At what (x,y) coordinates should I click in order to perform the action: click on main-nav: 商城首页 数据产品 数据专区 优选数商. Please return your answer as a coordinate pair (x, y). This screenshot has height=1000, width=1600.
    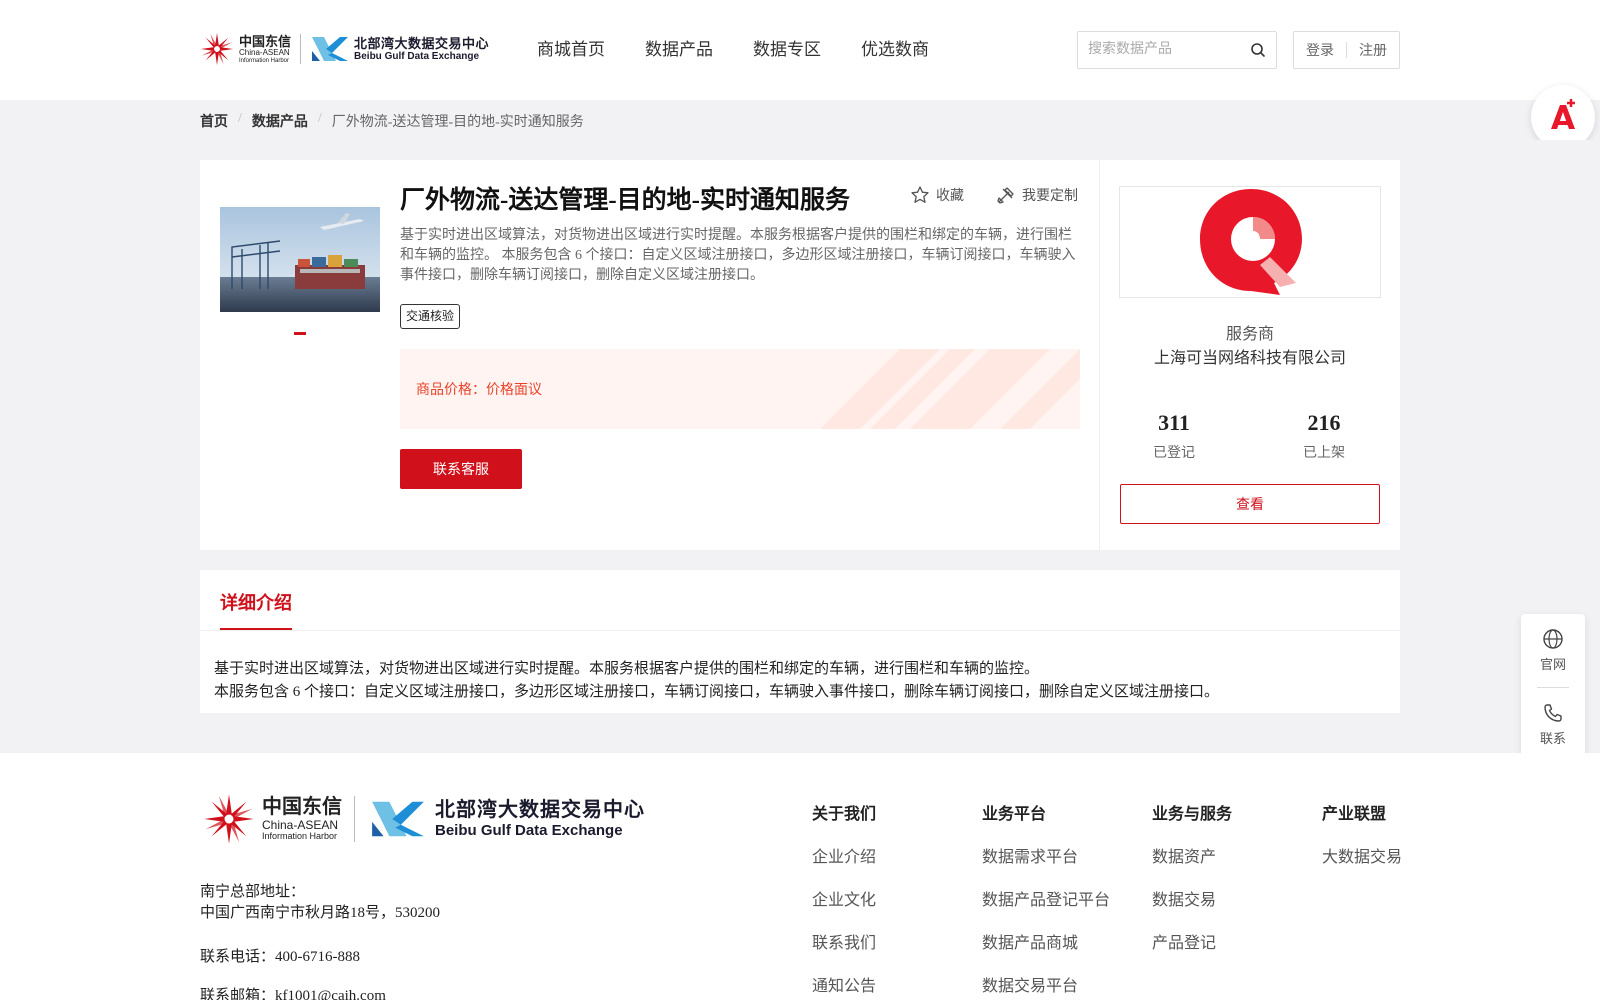
    Looking at the image, I should click on (753, 50).